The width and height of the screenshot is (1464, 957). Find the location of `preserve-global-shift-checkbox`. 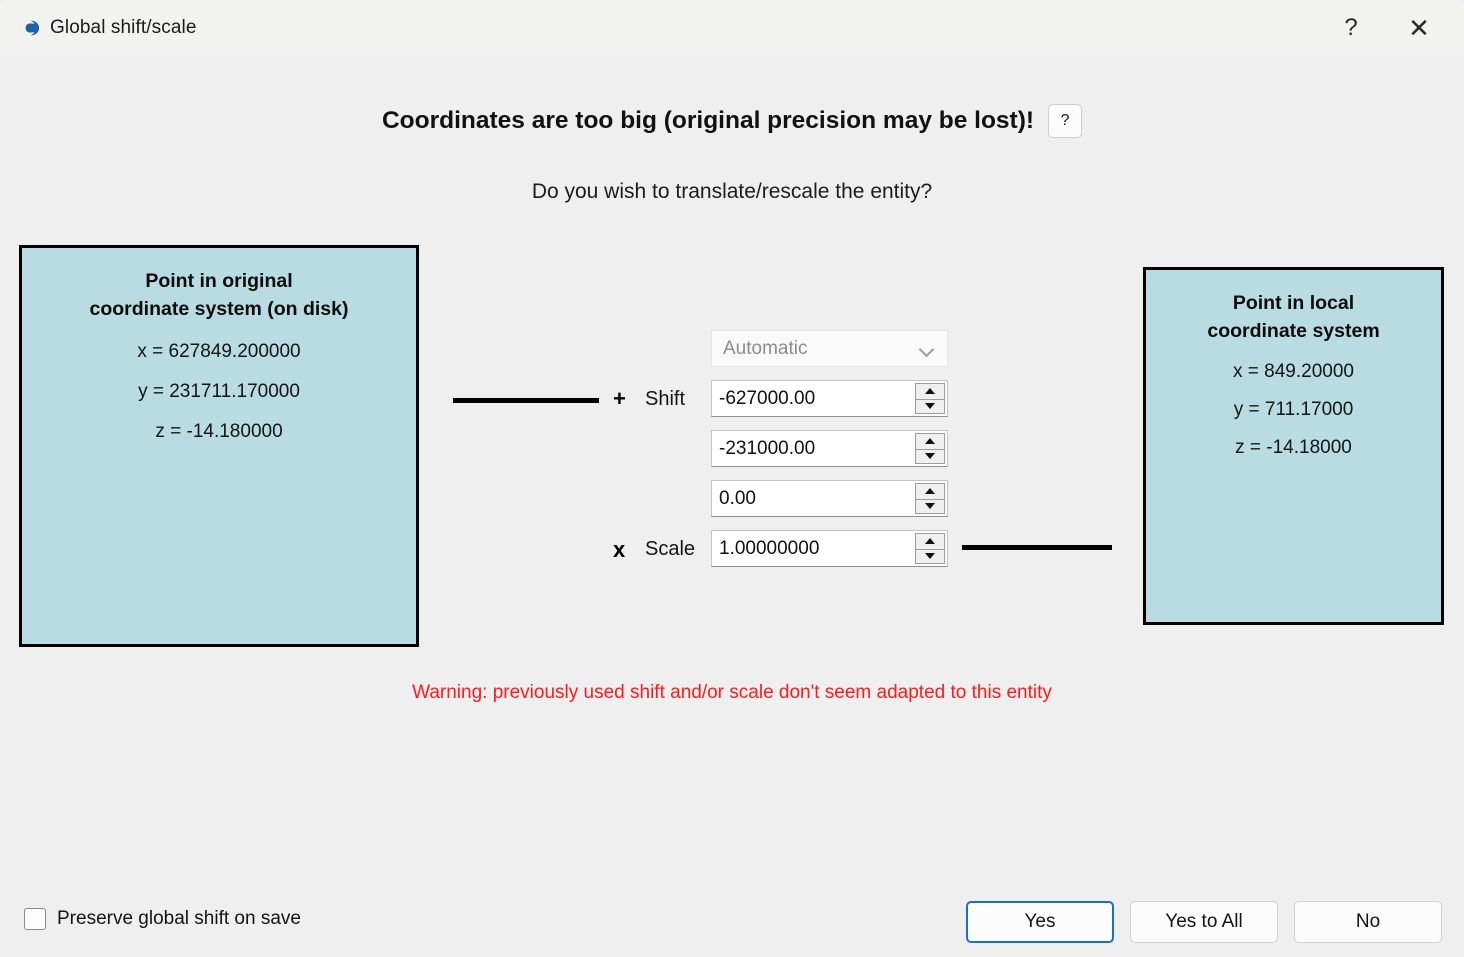

preserve-global-shift-checkbox is located at coordinates (35, 919).